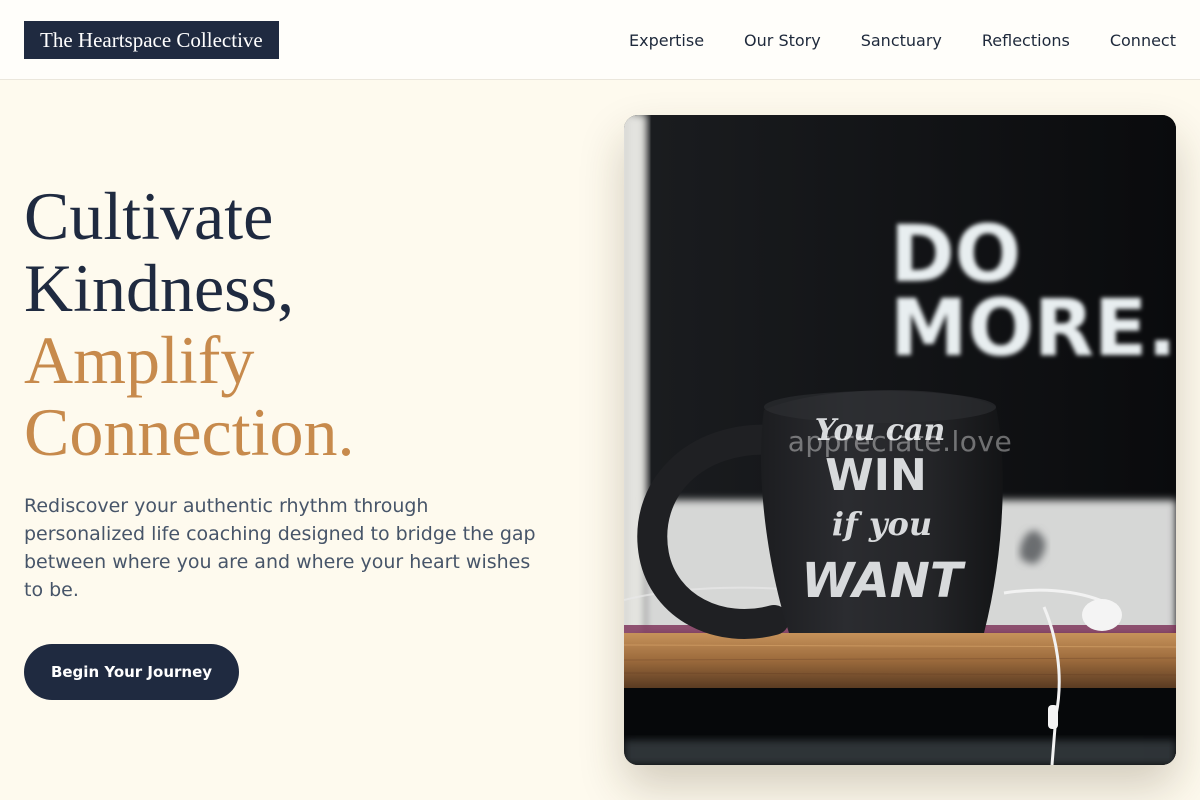 This screenshot has height=800, width=1200. Describe the element at coordinates (1033, 329) in the screenshot. I see `sign-text-line-2: MORE.` at that location.